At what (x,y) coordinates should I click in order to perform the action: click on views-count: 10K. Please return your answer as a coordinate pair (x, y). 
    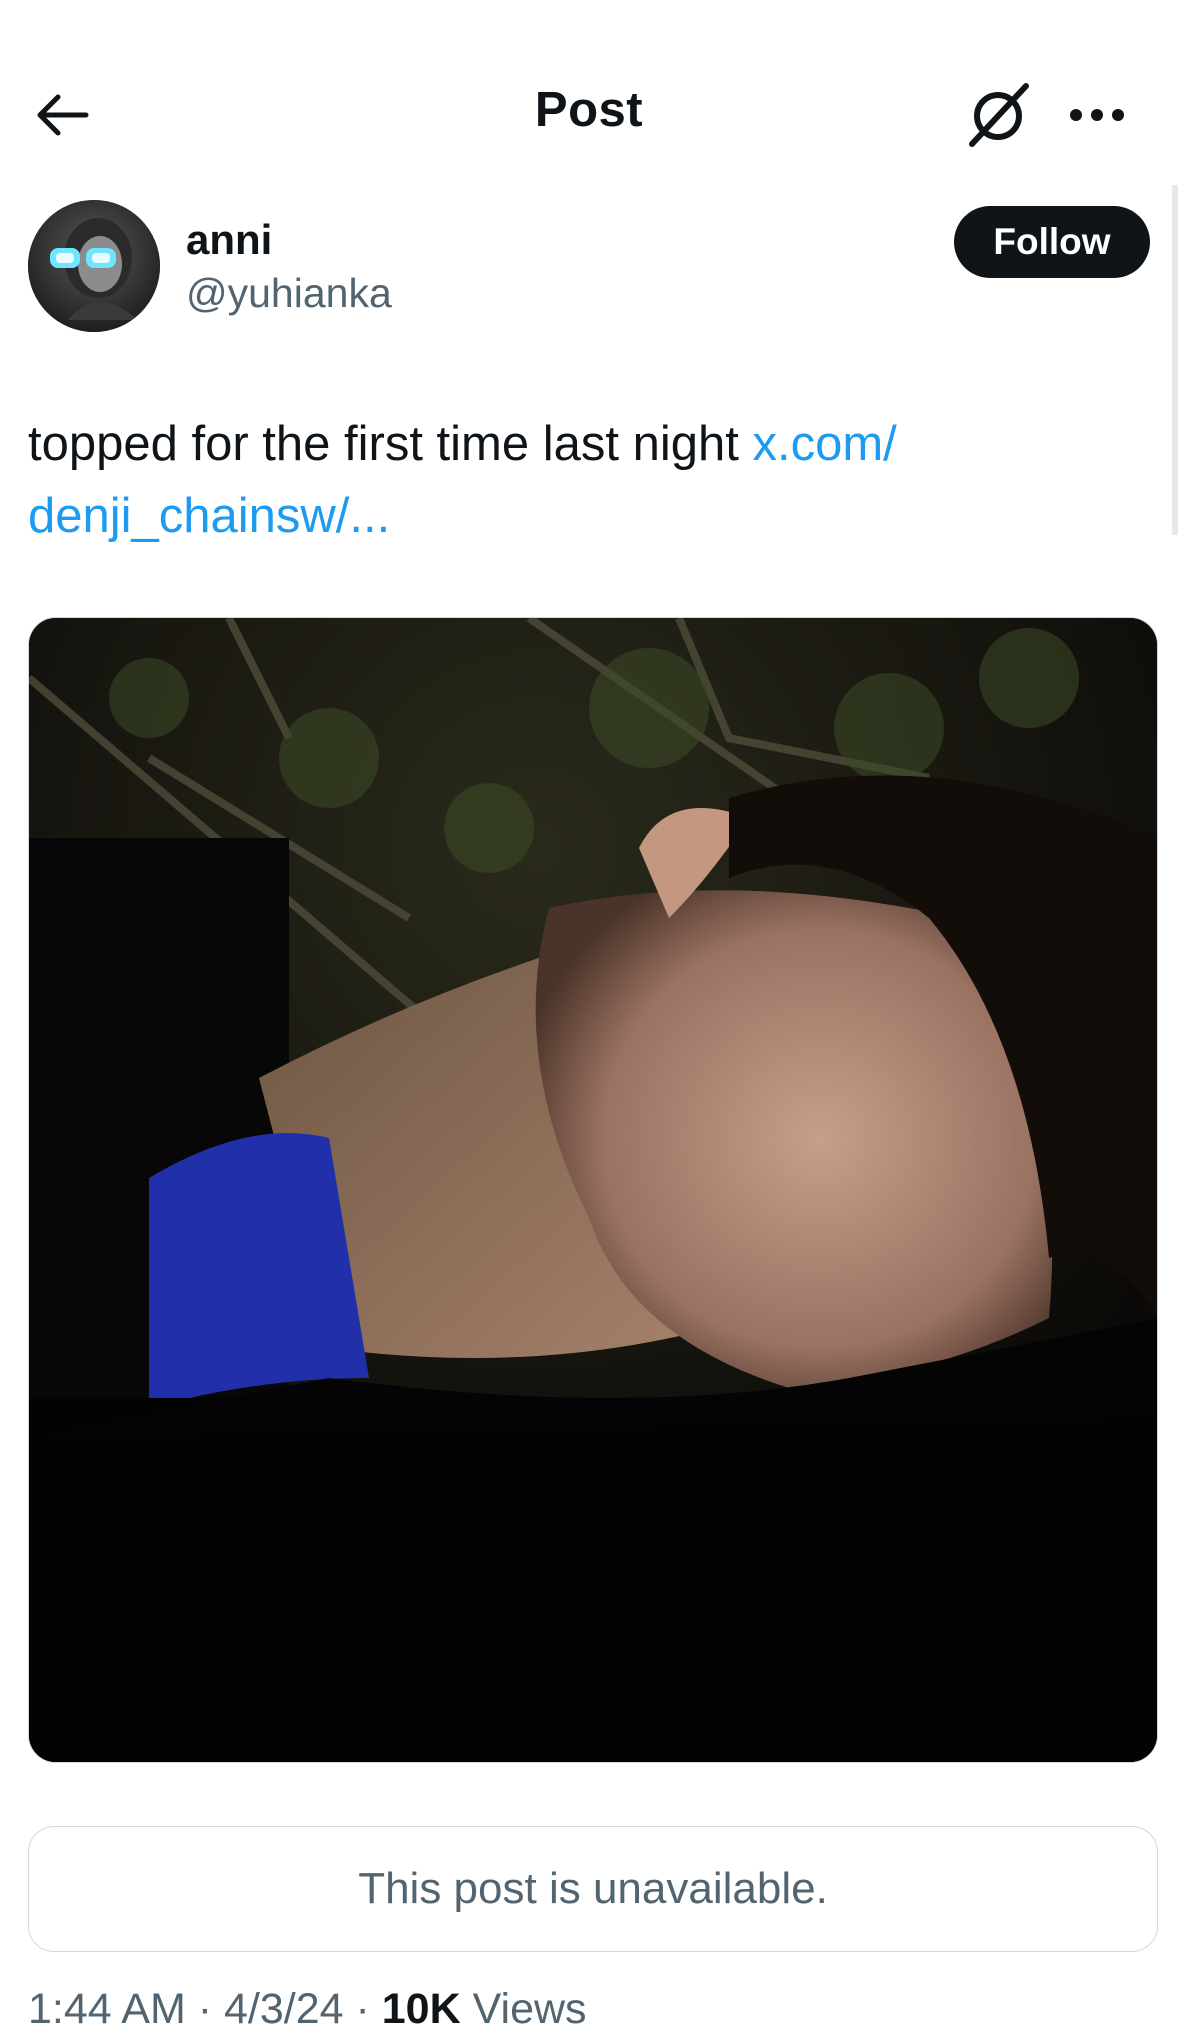
    Looking at the image, I should click on (421, 2009).